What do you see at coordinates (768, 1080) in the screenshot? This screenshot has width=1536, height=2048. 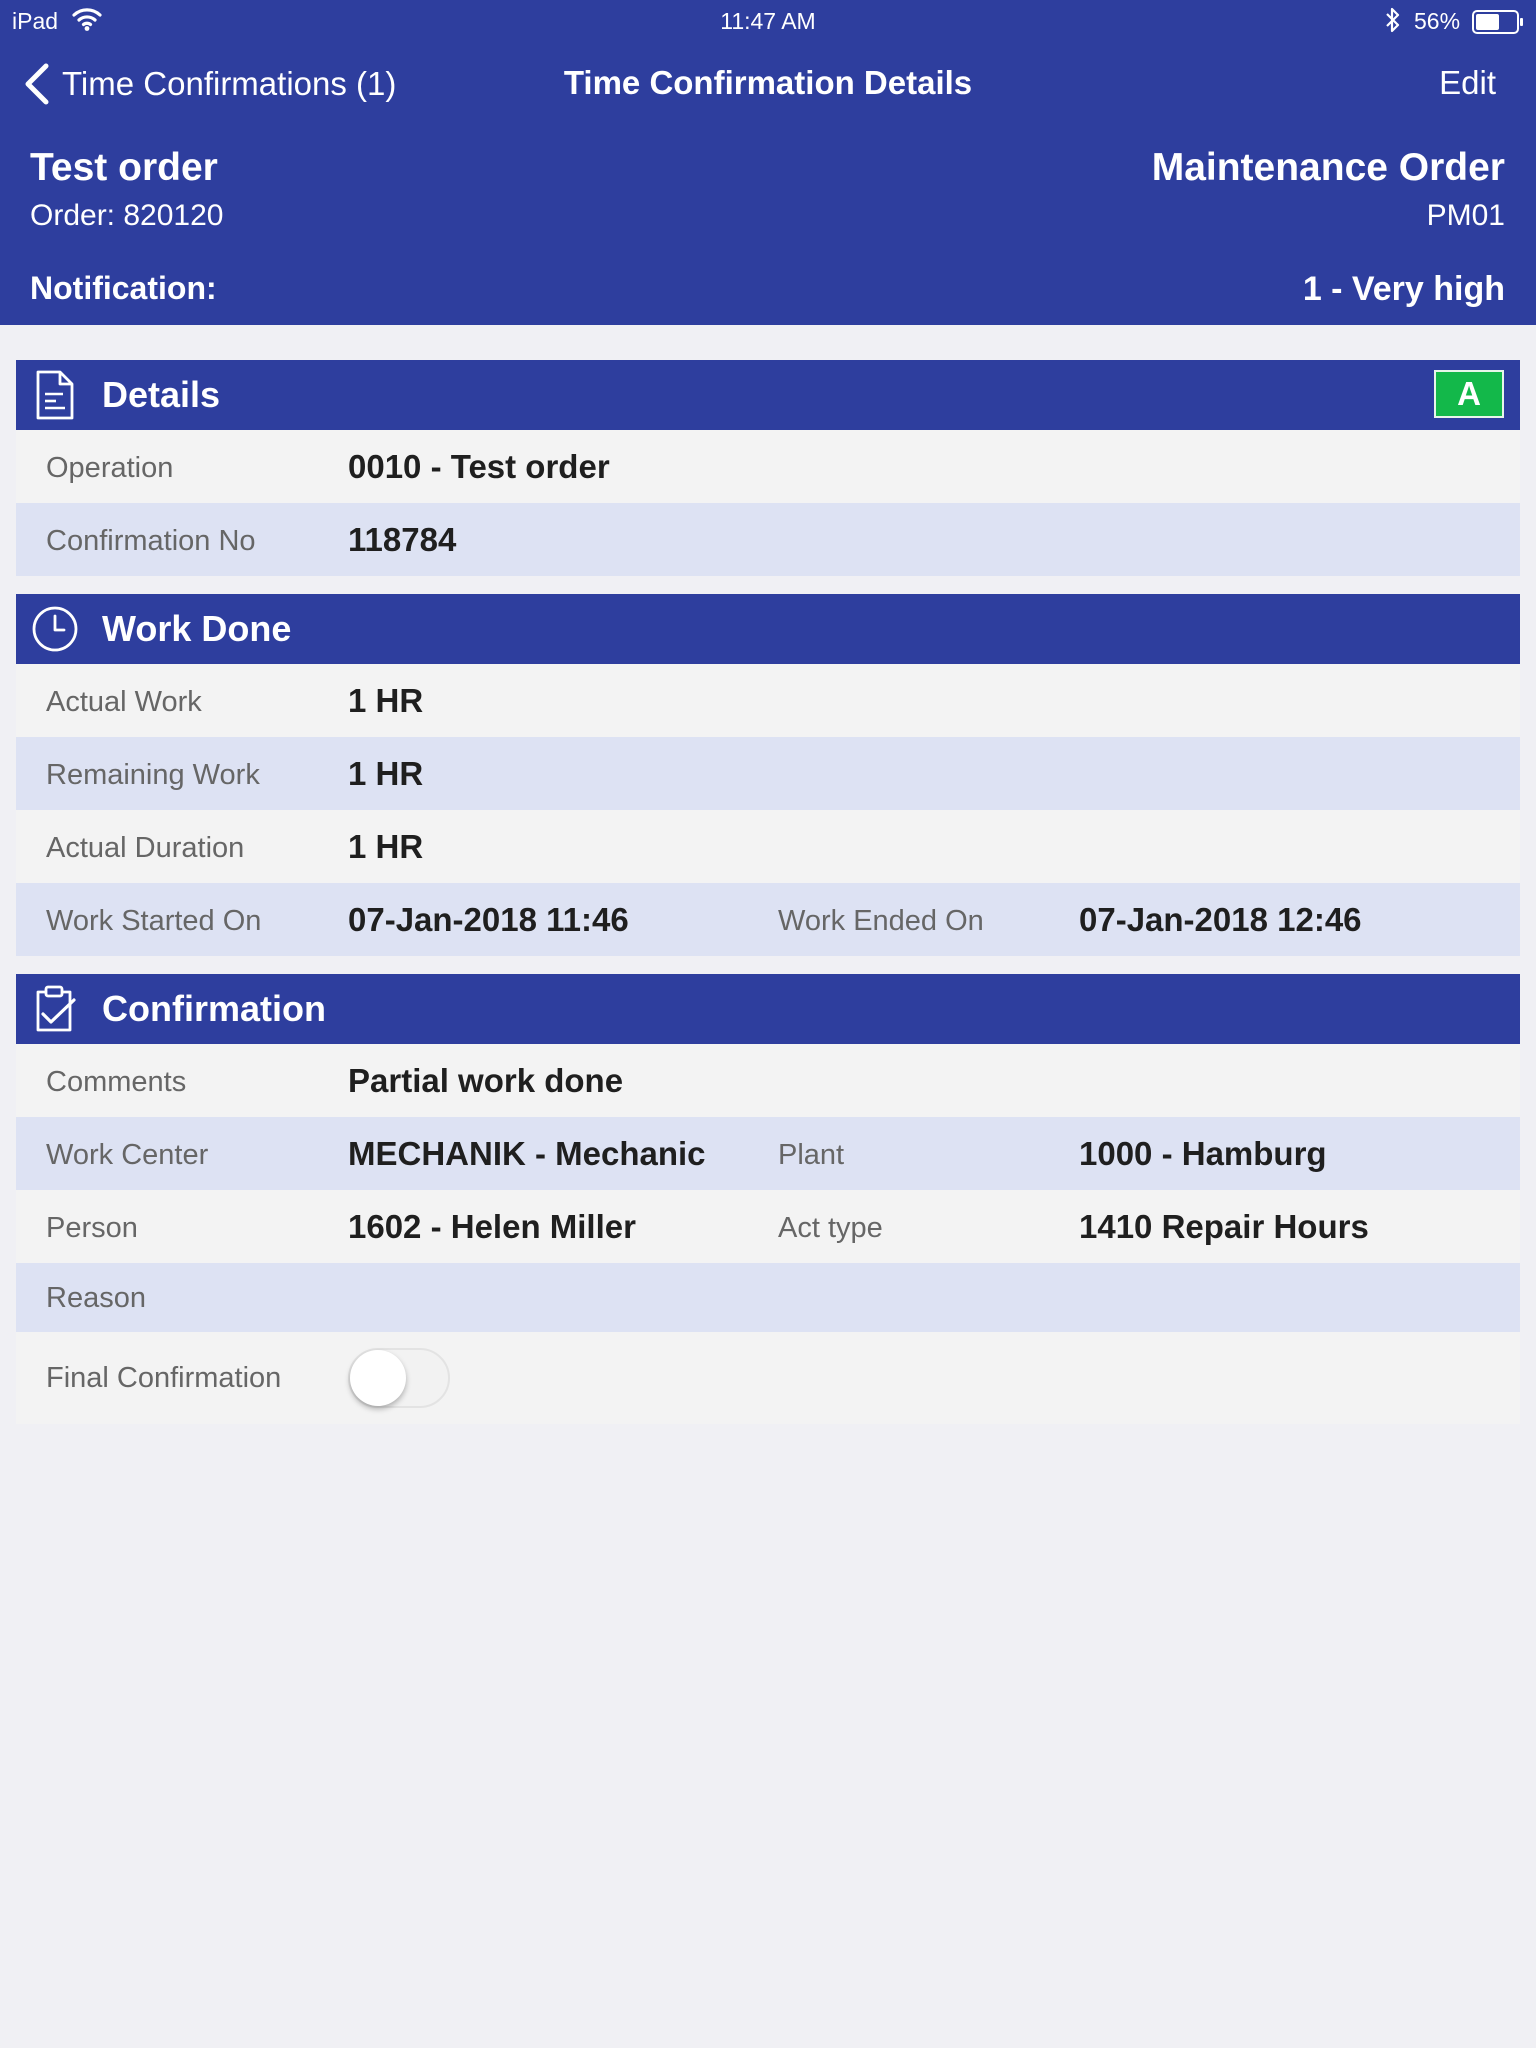 I see `comments-row: Comments Partial work done` at bounding box center [768, 1080].